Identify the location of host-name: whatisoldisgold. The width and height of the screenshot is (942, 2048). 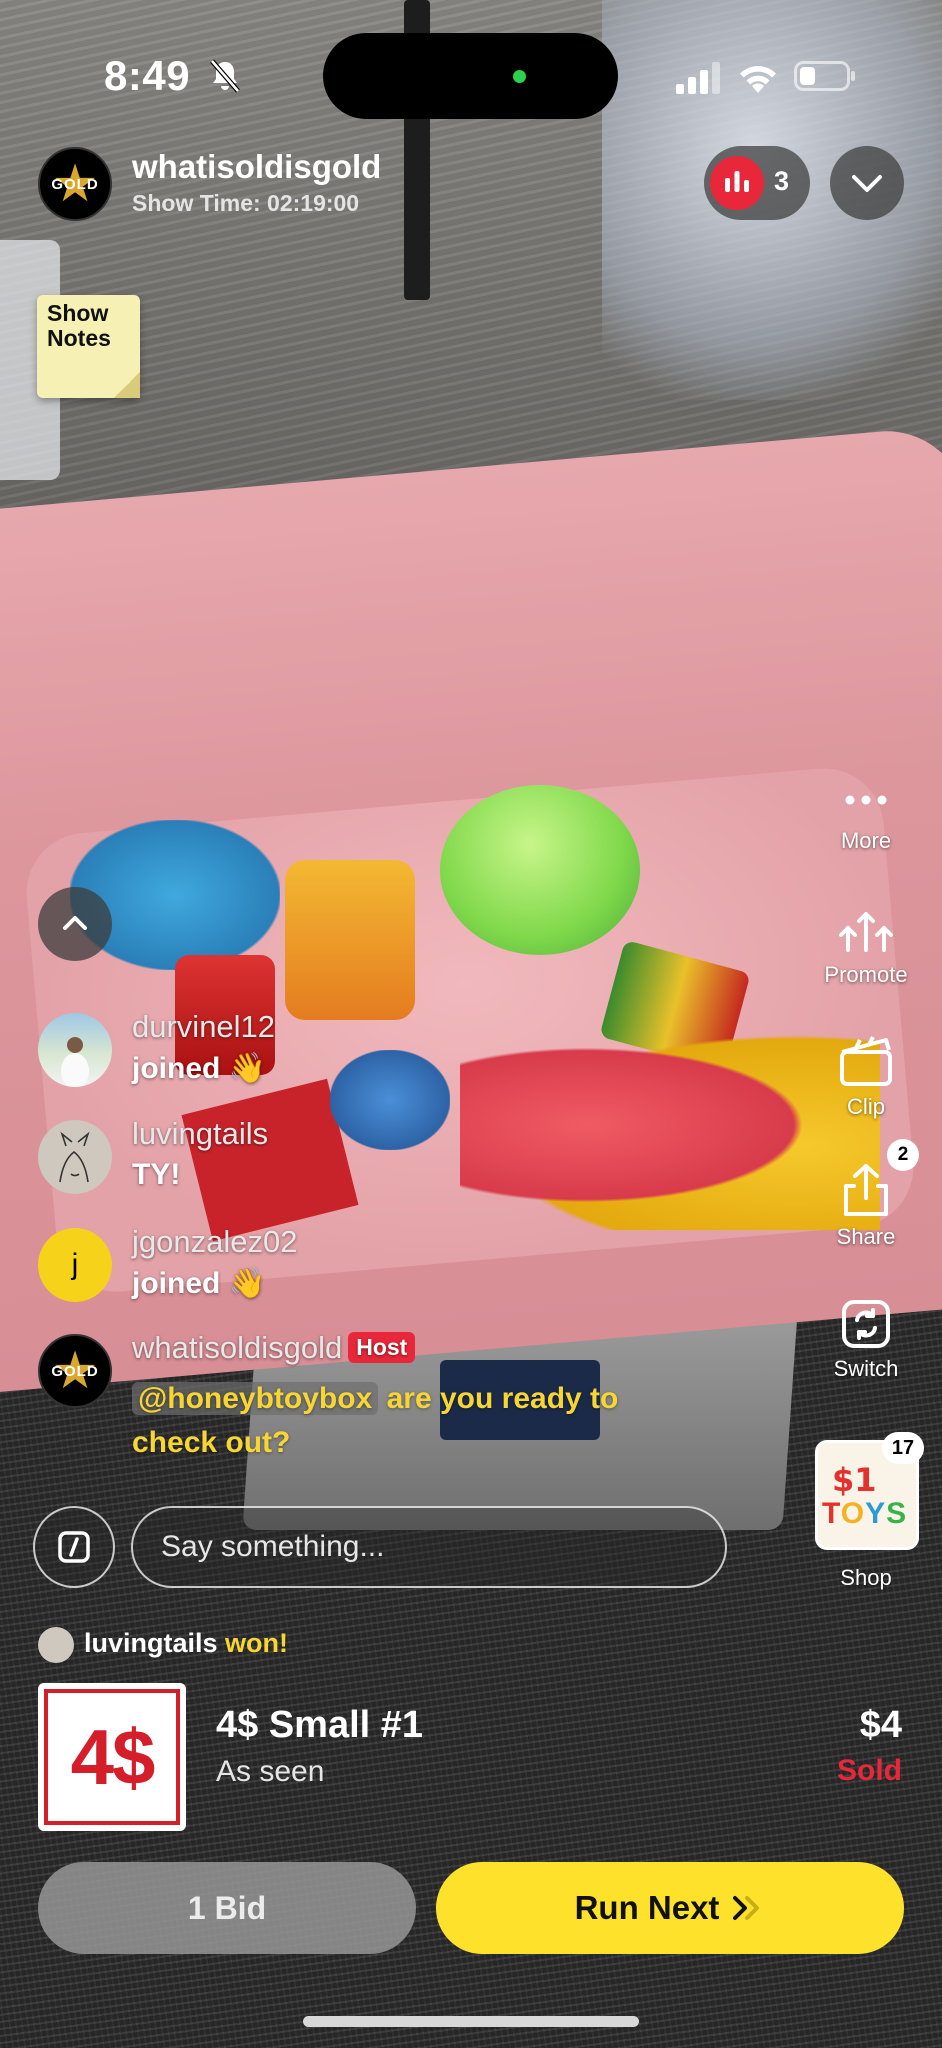
(256, 167).